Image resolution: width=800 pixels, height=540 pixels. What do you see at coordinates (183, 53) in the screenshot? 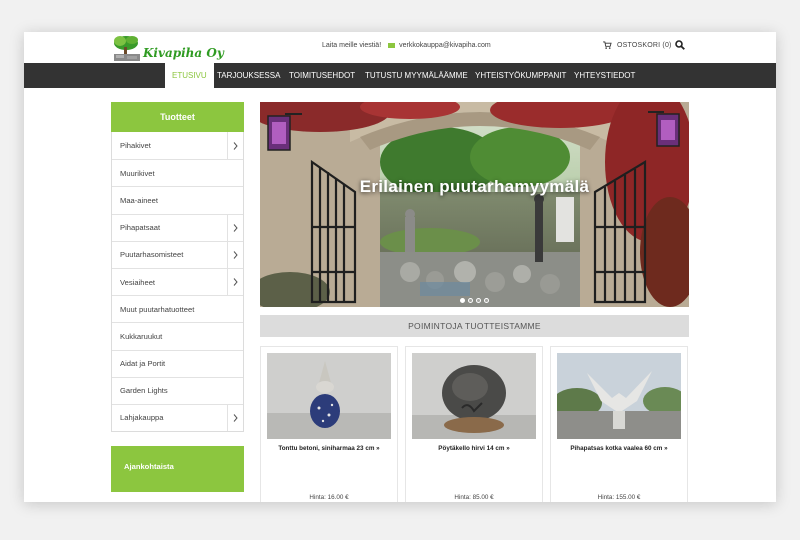
I see `logo-text: Kivapiha Oy` at bounding box center [183, 53].